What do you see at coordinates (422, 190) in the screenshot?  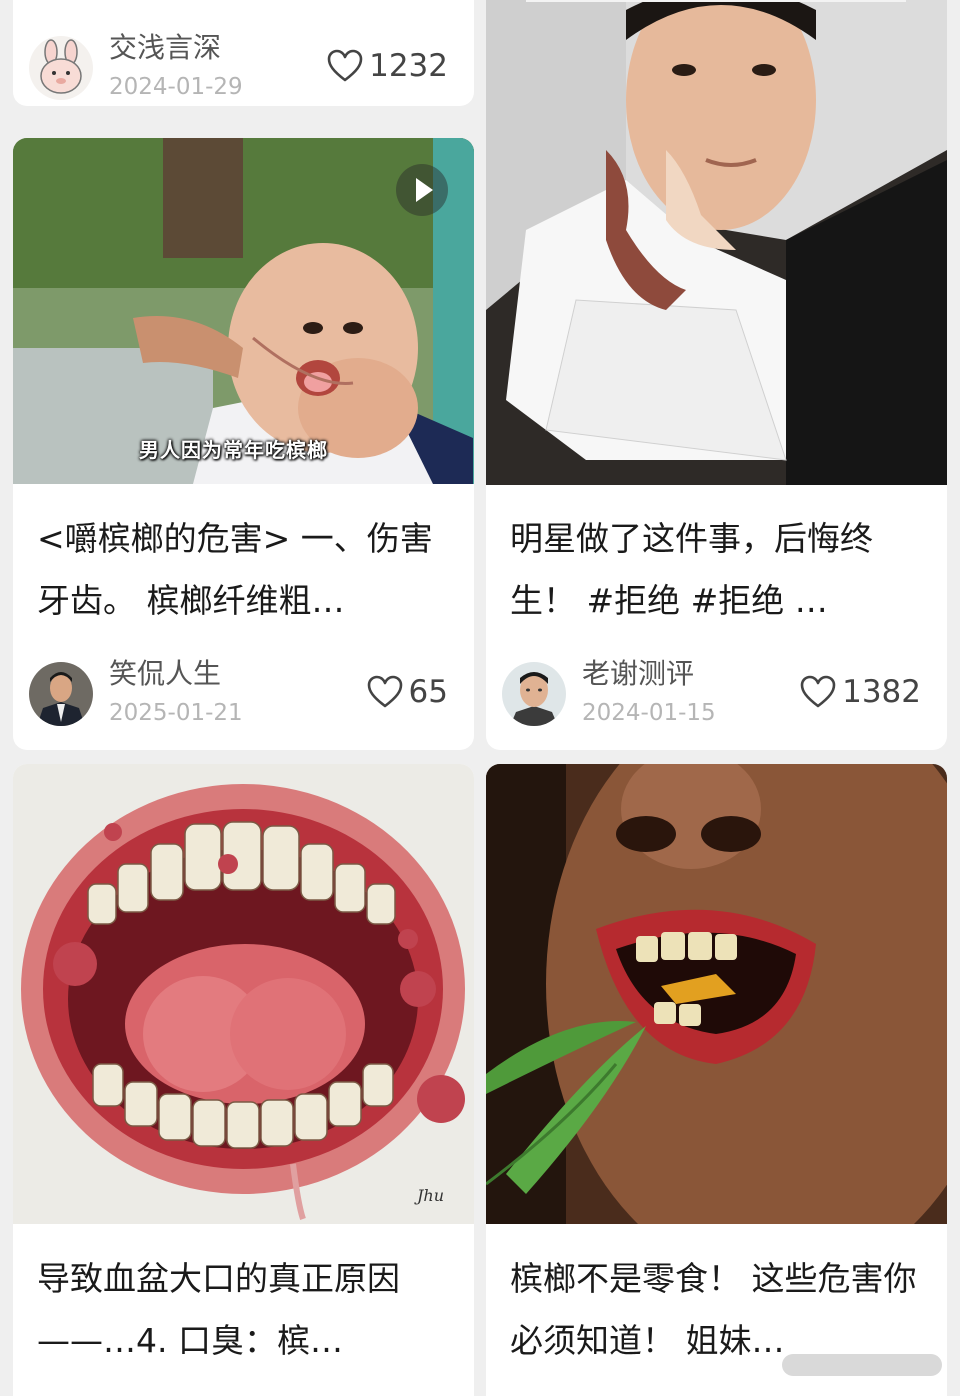 I see `play-icon` at bounding box center [422, 190].